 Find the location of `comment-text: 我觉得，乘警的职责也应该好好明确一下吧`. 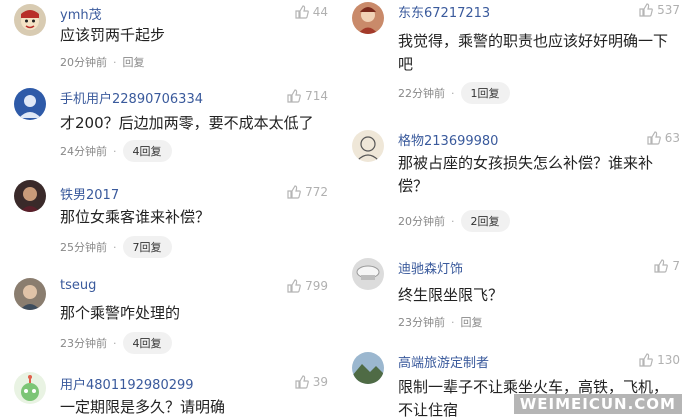

comment-text: 我觉得，乘警的职责也应该好好明确一下吧 is located at coordinates (533, 52).